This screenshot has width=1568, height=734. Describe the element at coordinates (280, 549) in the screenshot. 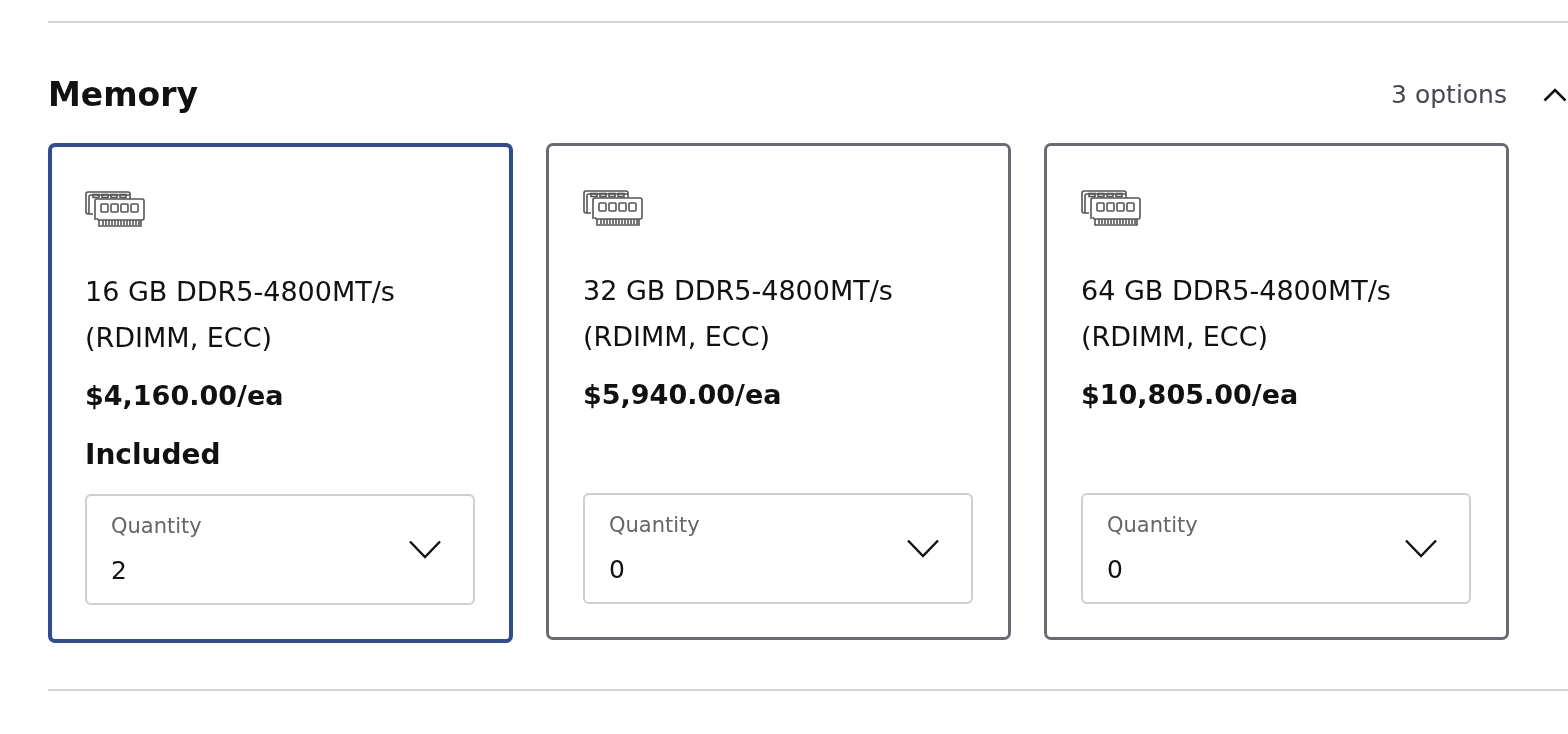

I see `quantity-select: Quantity 2` at that location.